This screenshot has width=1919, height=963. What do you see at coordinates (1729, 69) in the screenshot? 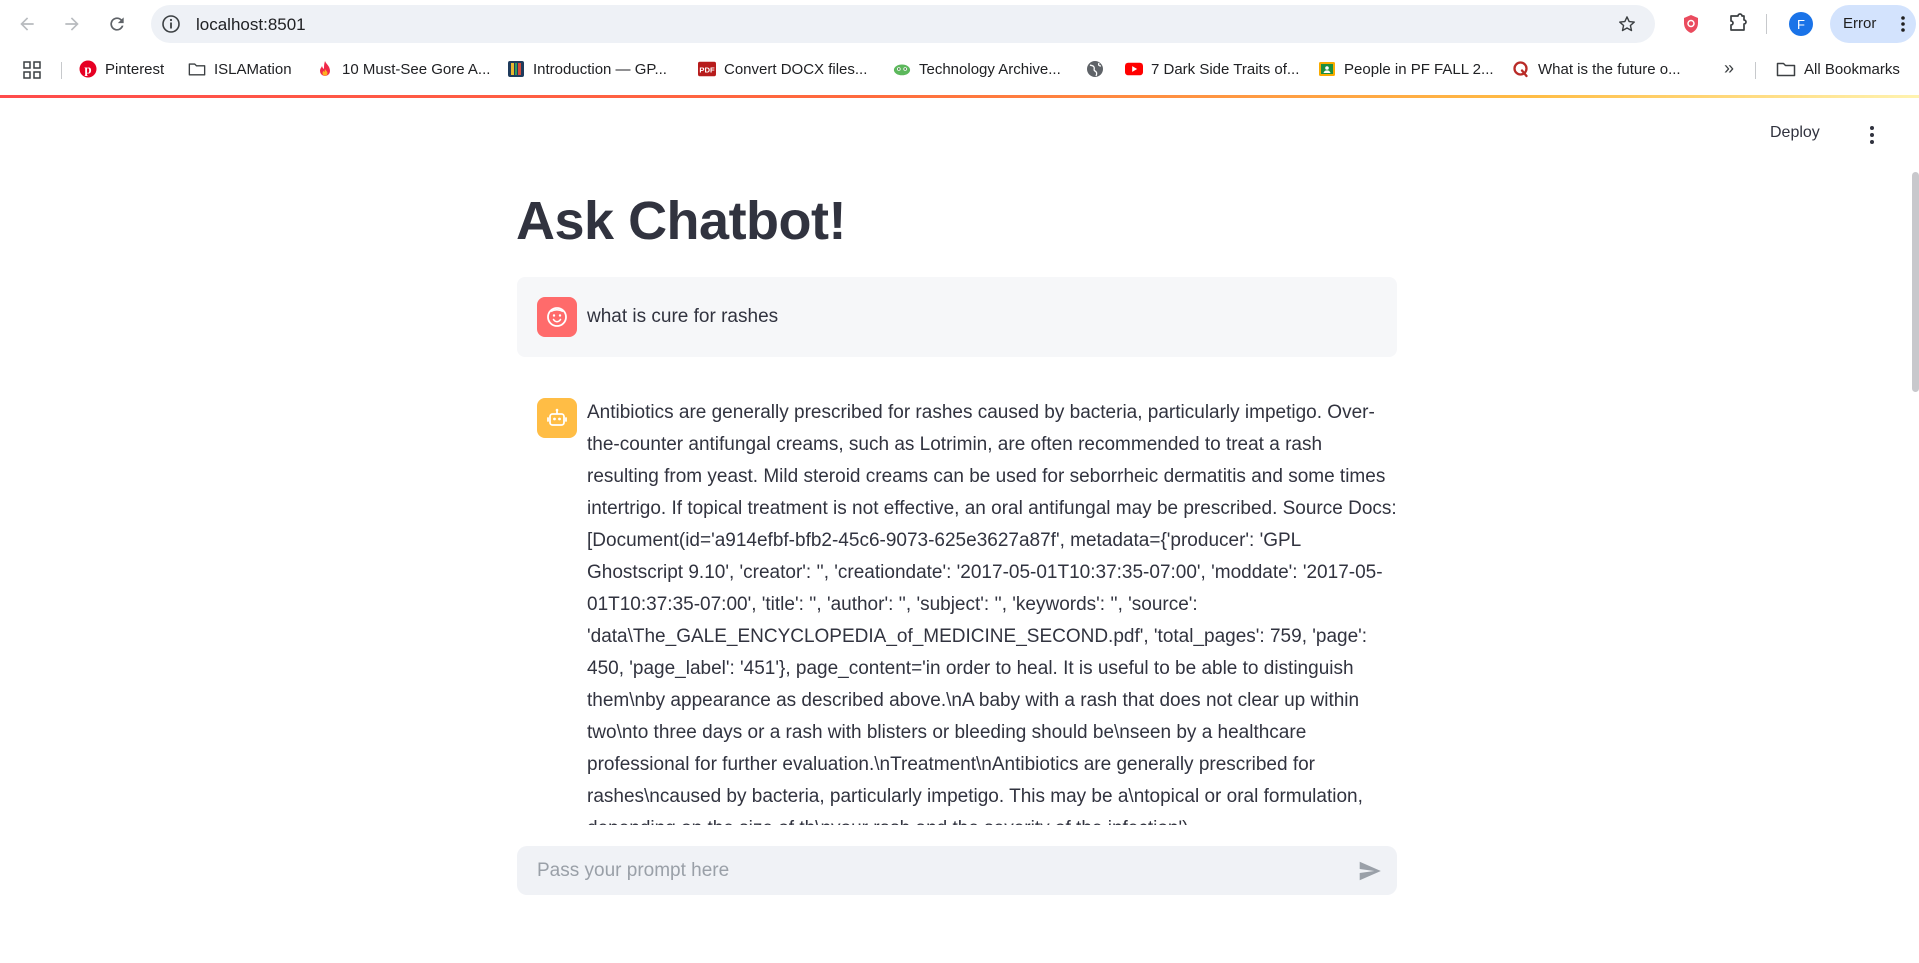
I see `chevron-double-right-icon: »` at bounding box center [1729, 69].